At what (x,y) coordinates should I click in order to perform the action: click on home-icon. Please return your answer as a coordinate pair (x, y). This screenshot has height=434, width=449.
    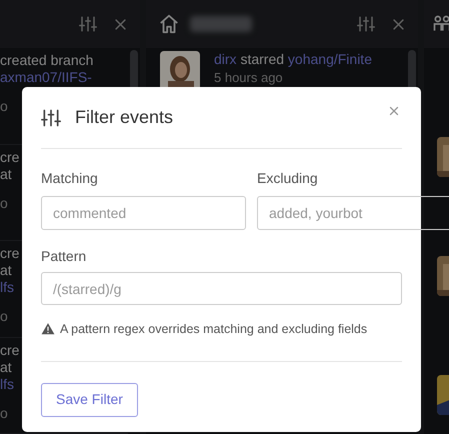
    Looking at the image, I should click on (169, 24).